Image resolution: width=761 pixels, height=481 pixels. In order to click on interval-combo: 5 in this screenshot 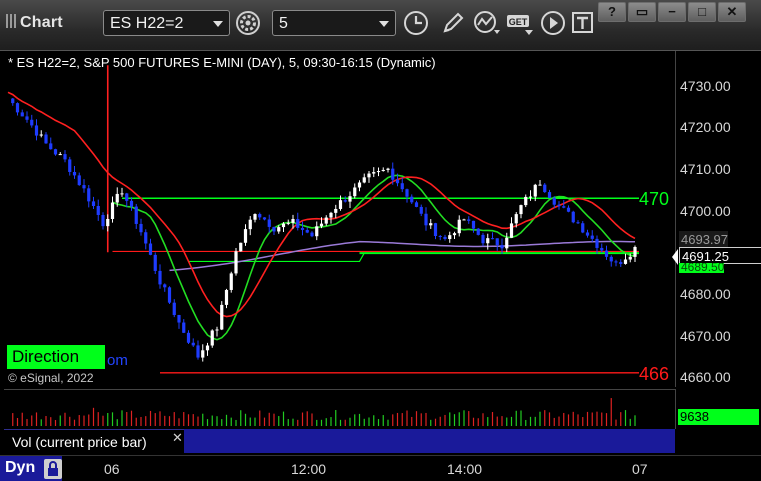, I will do `click(334, 23)`.